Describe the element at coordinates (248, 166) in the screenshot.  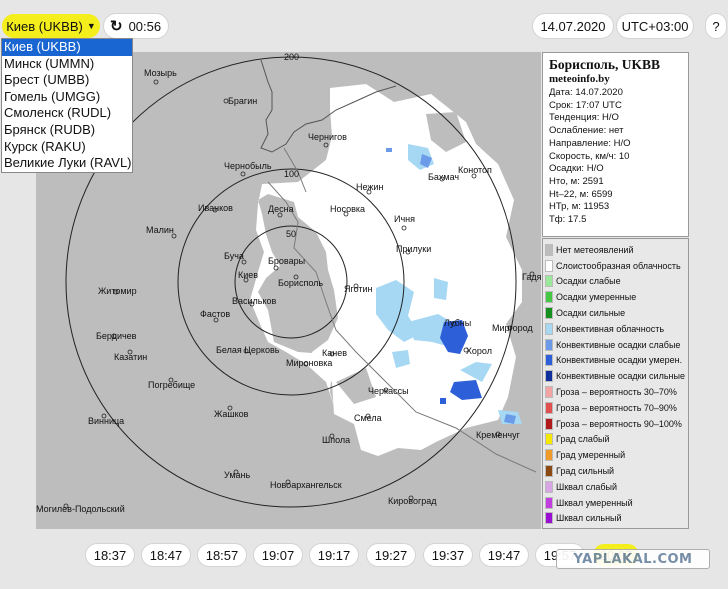
I see `city-label: Чернобыль` at that location.